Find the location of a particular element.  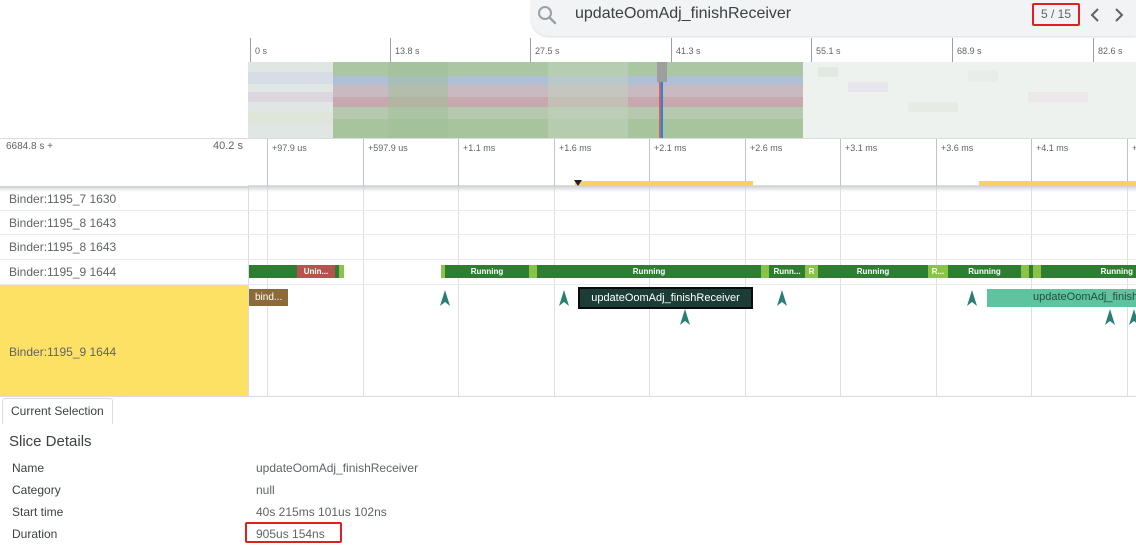

track-label: Binder:1195_9 1644 is located at coordinates (124, 272).